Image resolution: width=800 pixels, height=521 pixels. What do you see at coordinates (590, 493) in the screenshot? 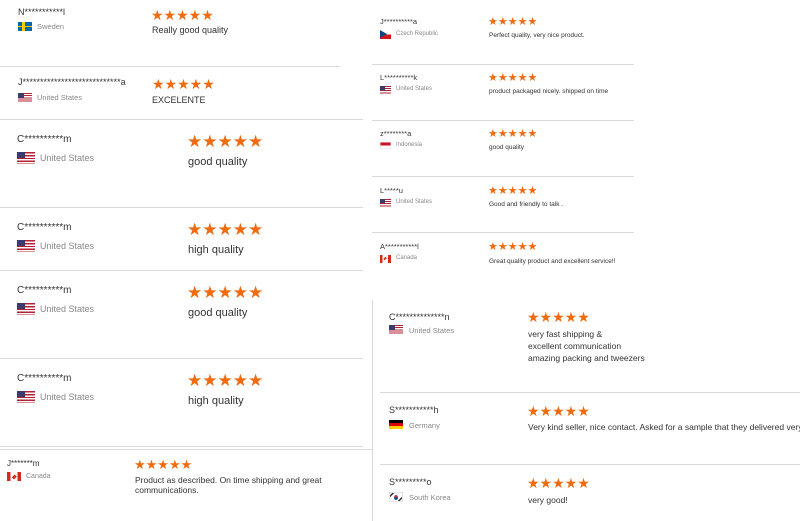
I see `review-card: S*********o South Korea ★★★★★ very good!` at bounding box center [590, 493].